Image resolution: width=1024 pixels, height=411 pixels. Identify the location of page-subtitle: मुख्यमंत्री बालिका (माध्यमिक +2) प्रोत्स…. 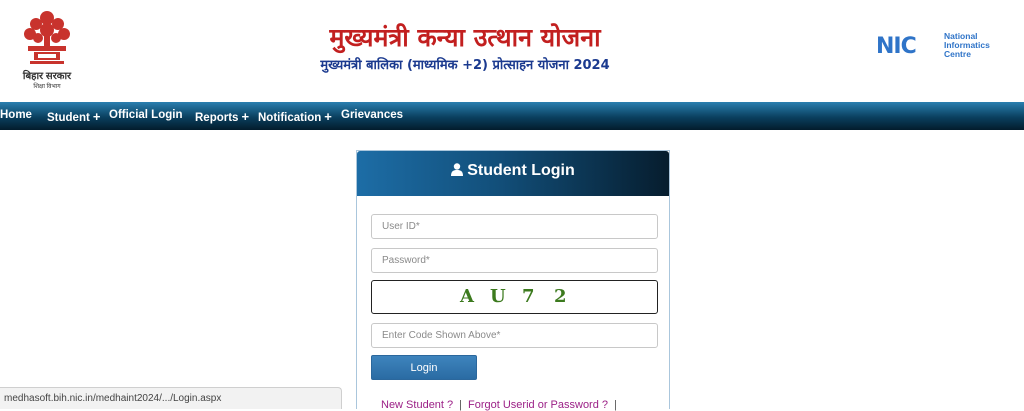
(465, 65).